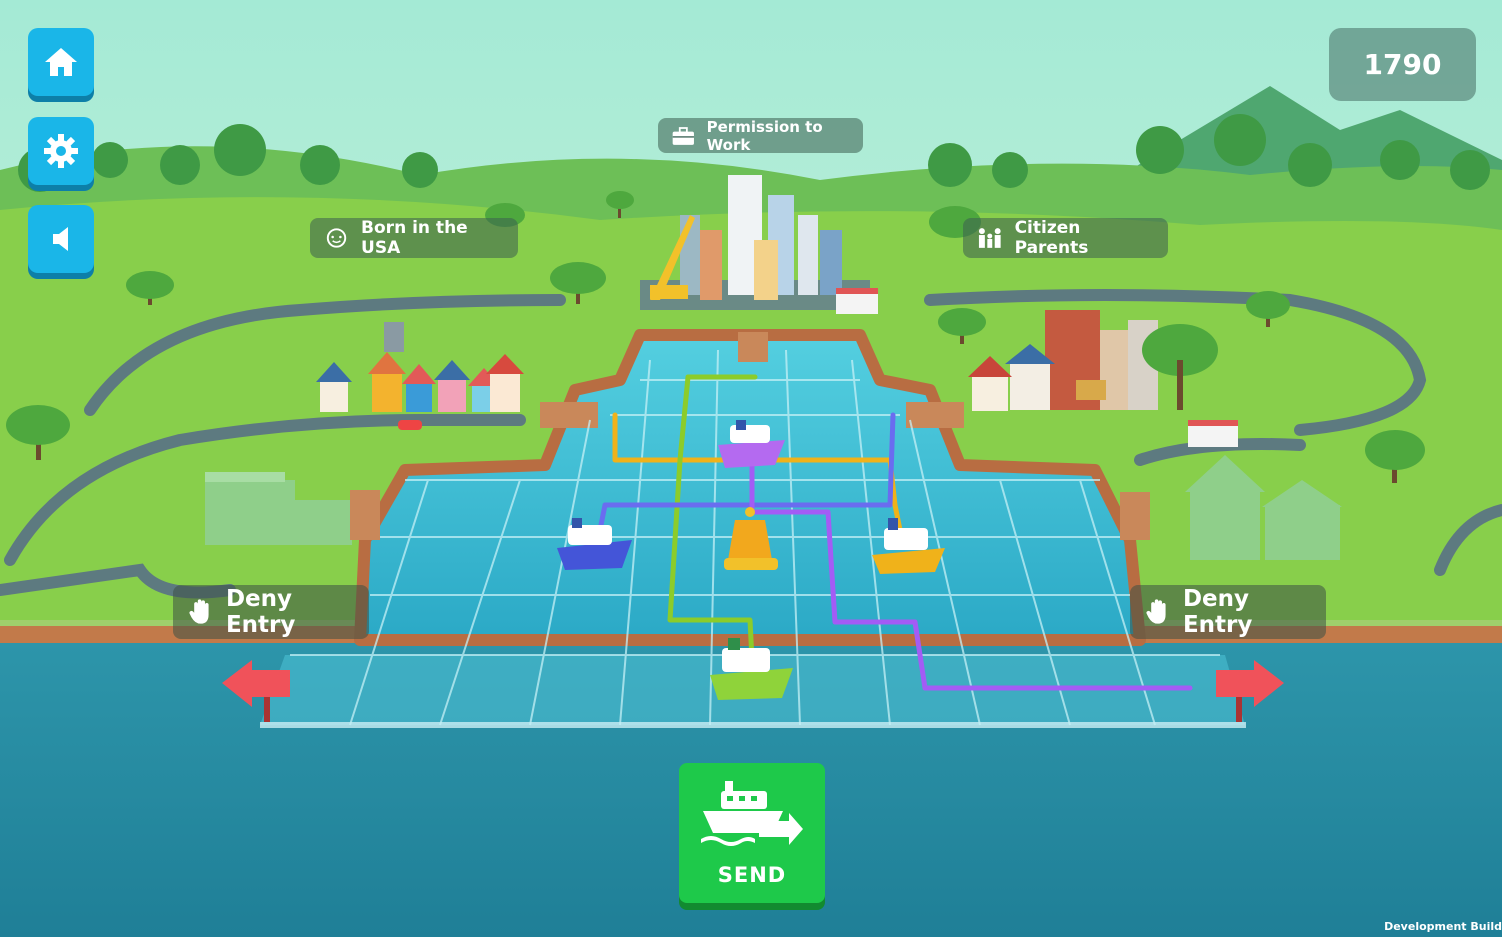 The width and height of the screenshot is (1502, 937). Describe the element at coordinates (1051, 238) in the screenshot. I see `destination-label: Citizen Parents` at that location.